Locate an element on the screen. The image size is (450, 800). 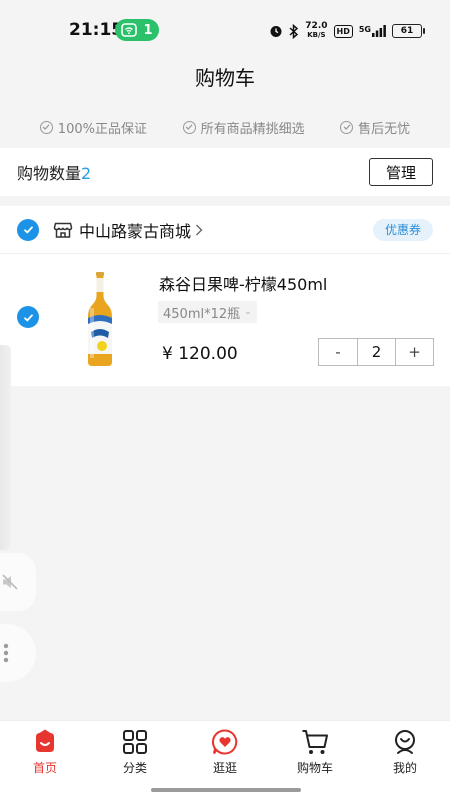
quantity-stepper: - 2 + is located at coordinates (376, 352).